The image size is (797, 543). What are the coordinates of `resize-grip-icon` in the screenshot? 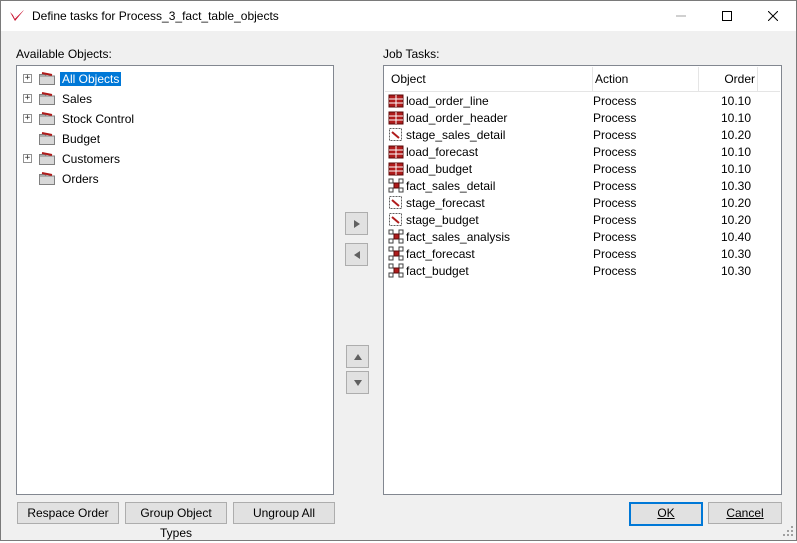 It's located at (788, 531).